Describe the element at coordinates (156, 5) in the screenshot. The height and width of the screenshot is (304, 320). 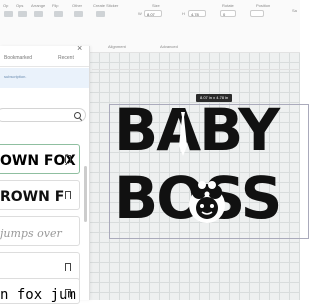
I see `size-label: Size` at that location.